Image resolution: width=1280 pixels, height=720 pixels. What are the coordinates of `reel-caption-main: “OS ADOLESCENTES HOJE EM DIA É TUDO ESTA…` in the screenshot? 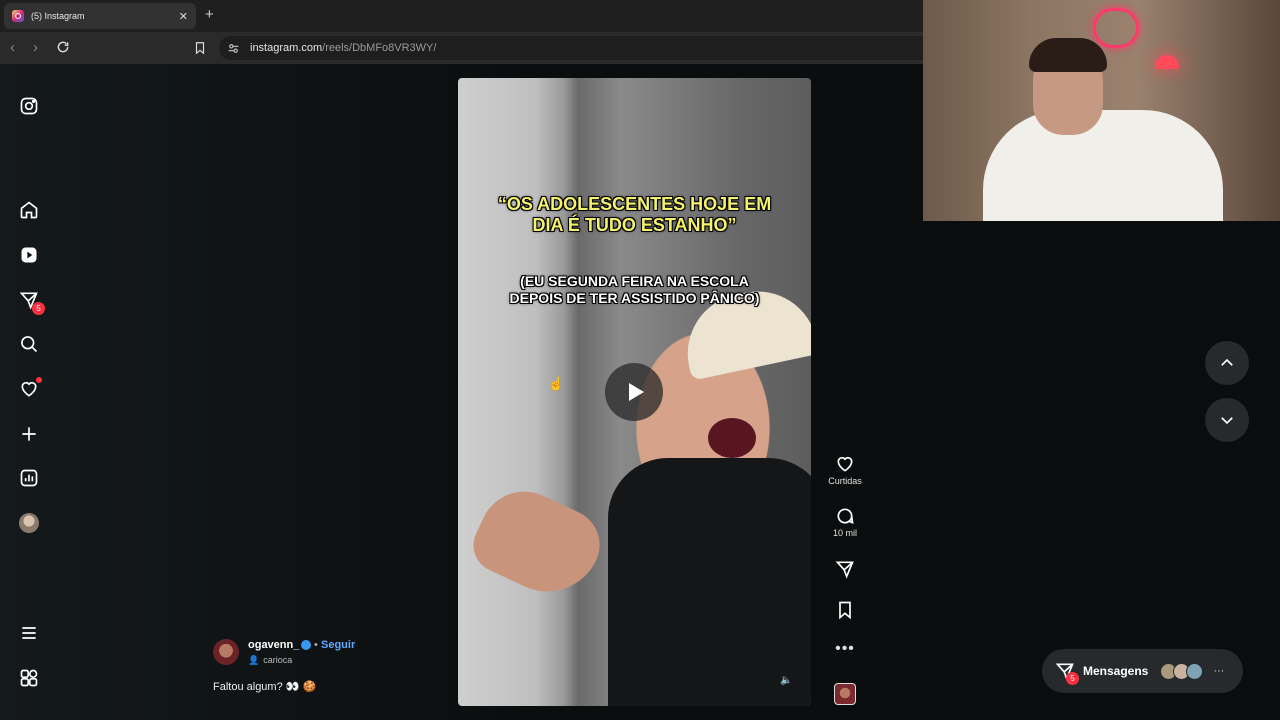 It's located at (634, 214).